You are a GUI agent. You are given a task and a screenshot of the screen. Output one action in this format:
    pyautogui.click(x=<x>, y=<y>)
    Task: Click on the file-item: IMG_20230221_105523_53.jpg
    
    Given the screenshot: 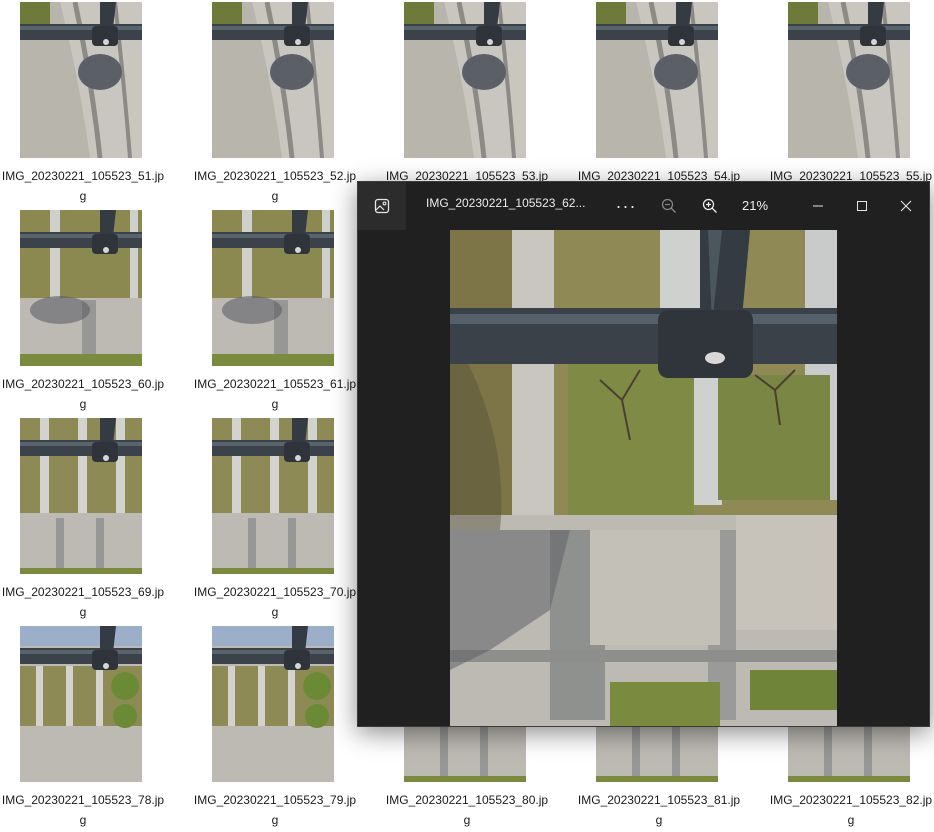 What is the action you would take?
    pyautogui.click(x=474, y=104)
    